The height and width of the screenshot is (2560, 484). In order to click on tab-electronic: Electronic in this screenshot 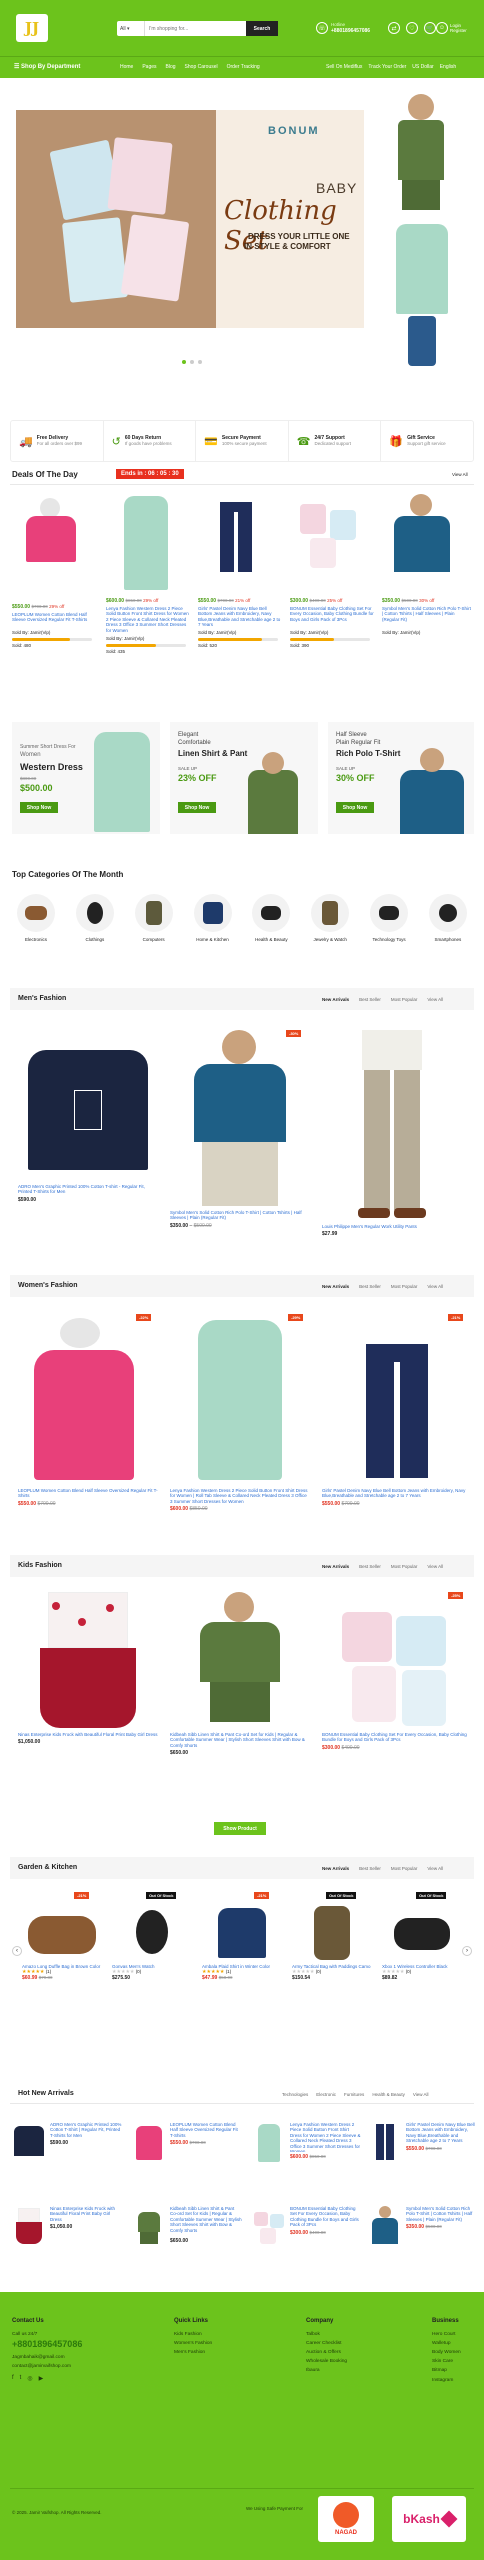, I will do `click(326, 2094)`.